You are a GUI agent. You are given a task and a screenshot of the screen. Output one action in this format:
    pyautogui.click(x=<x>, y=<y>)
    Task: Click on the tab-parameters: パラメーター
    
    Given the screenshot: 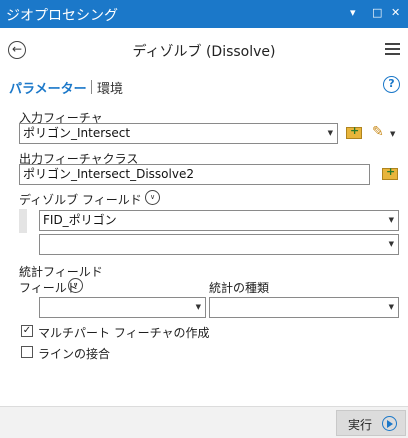 What is the action you would take?
    pyautogui.click(x=48, y=87)
    